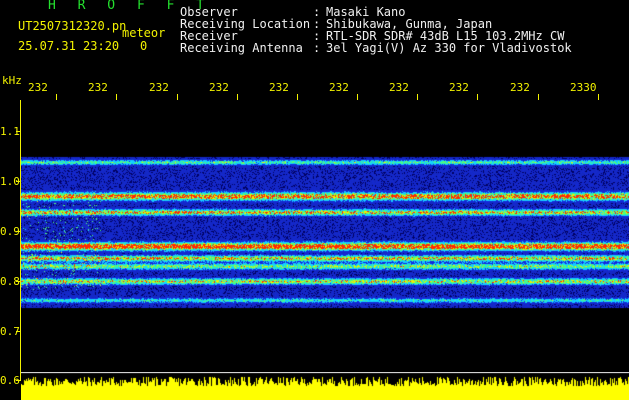 This screenshot has width=629, height=400. I want to click on antenna-colon: :, so click(317, 48).